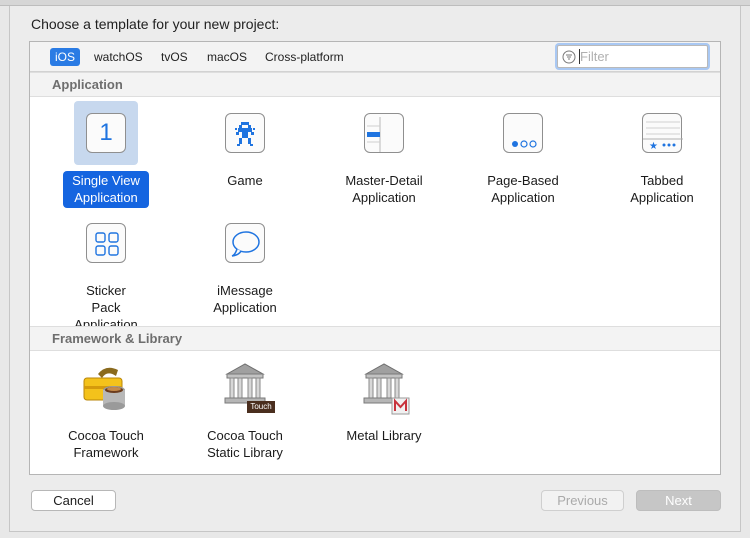 The width and height of the screenshot is (750, 538). Describe the element at coordinates (384, 435) in the screenshot. I see `template-label: Metal Library` at that location.